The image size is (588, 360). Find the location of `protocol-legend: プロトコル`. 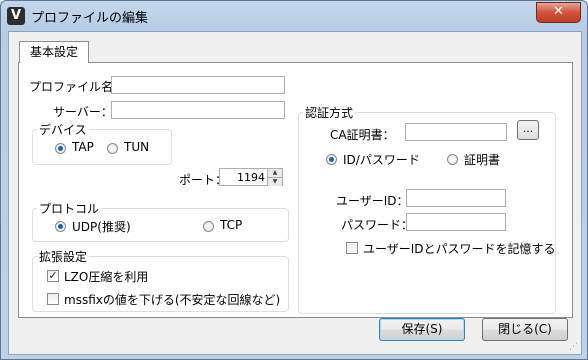

protocol-legend: プロトコル is located at coordinates (69, 208).